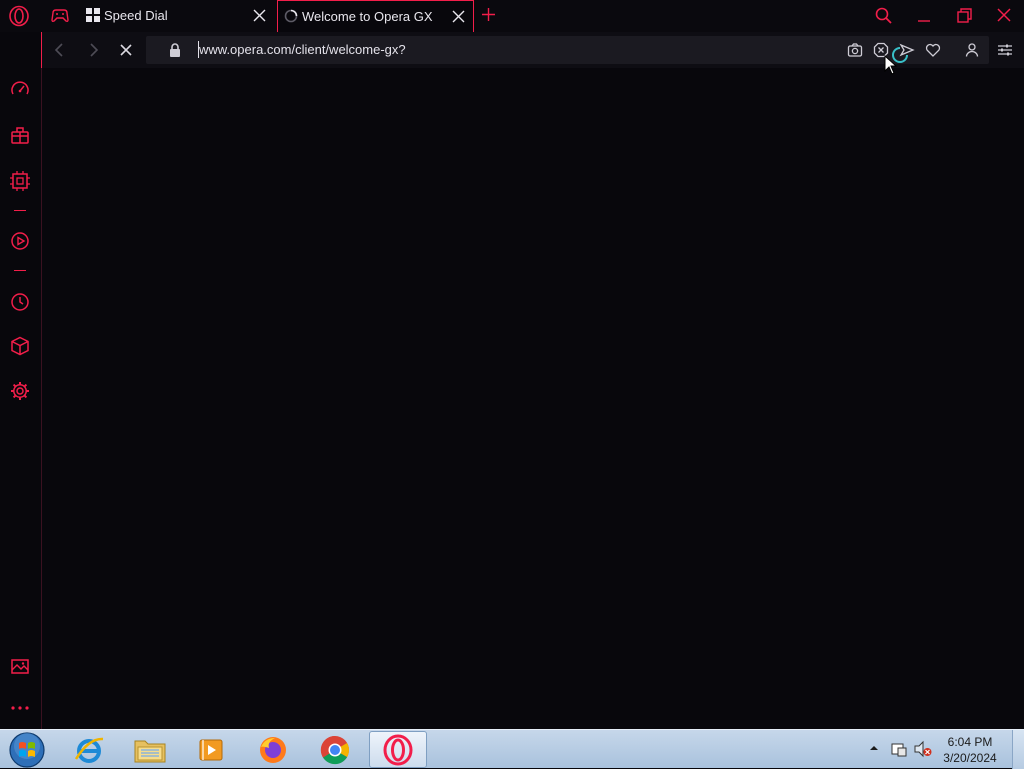 This screenshot has width=1024, height=769. I want to click on taskbar-chrome, so click(335, 749).